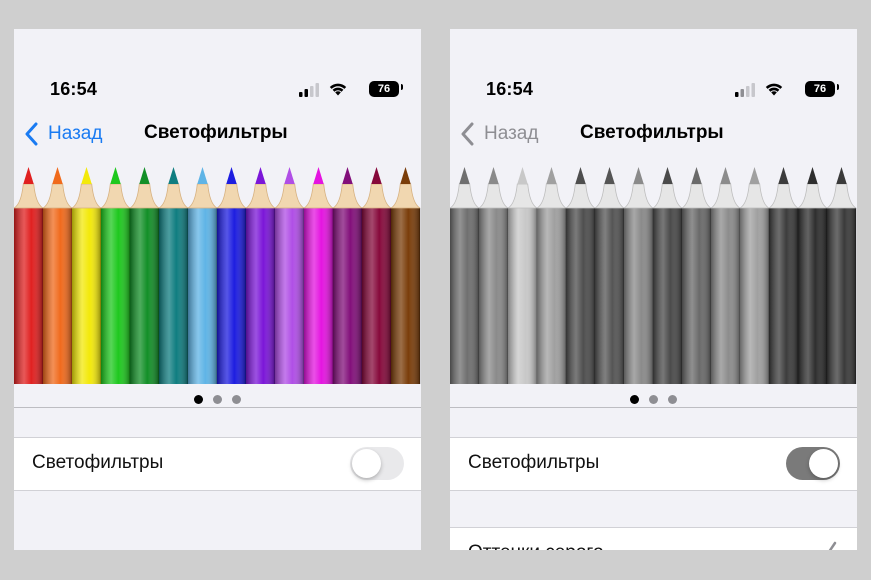 This screenshot has width=871, height=580. Describe the element at coordinates (75, 133) in the screenshot. I see `back-button-label: Назад` at that location.